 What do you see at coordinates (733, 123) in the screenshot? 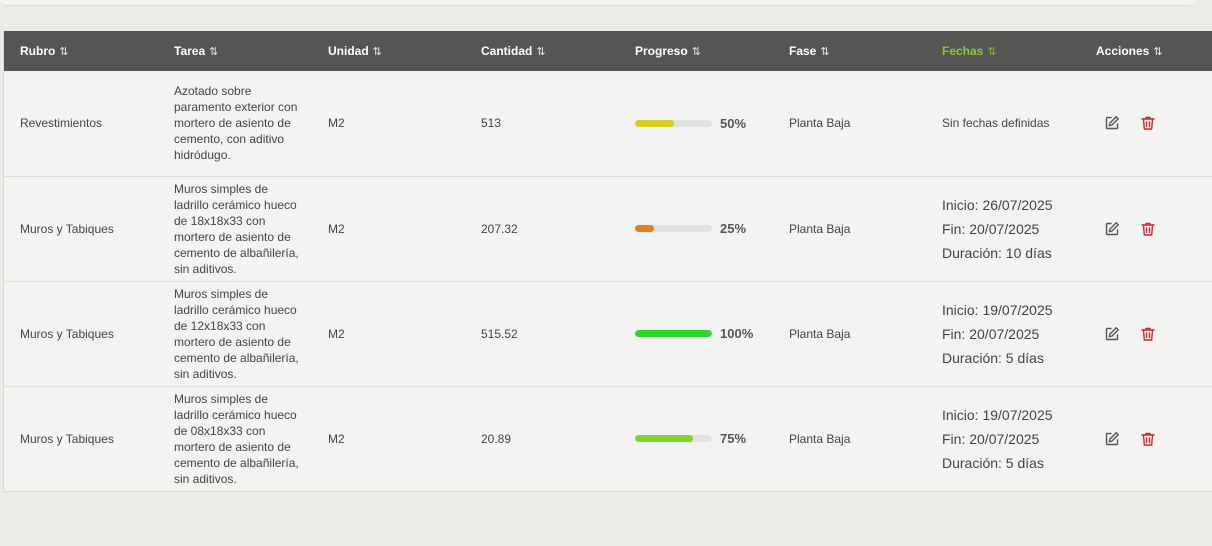
I see `progress-percent: 50%` at bounding box center [733, 123].